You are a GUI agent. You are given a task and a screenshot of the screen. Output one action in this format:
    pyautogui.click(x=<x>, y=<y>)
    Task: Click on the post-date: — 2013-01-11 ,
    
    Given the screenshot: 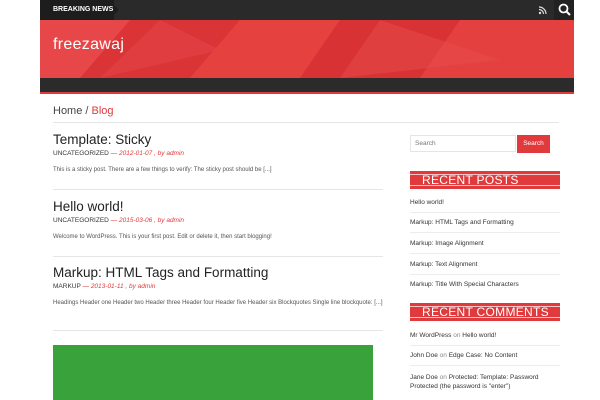 What is the action you would take?
    pyautogui.click(x=105, y=286)
    